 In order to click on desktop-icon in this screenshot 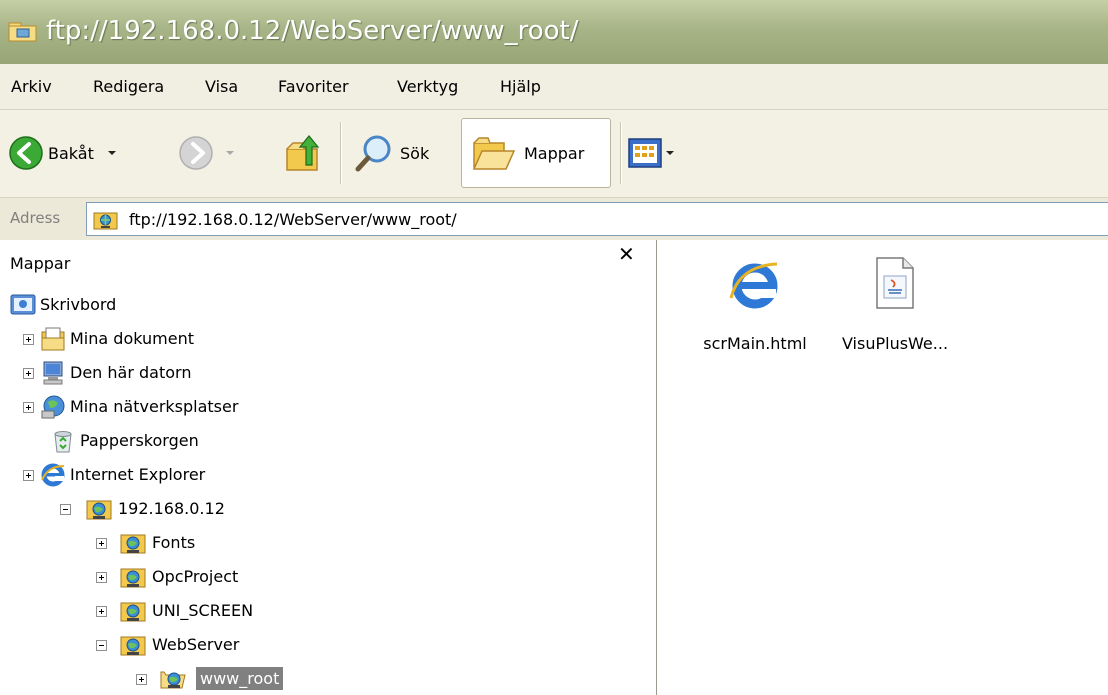, I will do `click(23, 304)`.